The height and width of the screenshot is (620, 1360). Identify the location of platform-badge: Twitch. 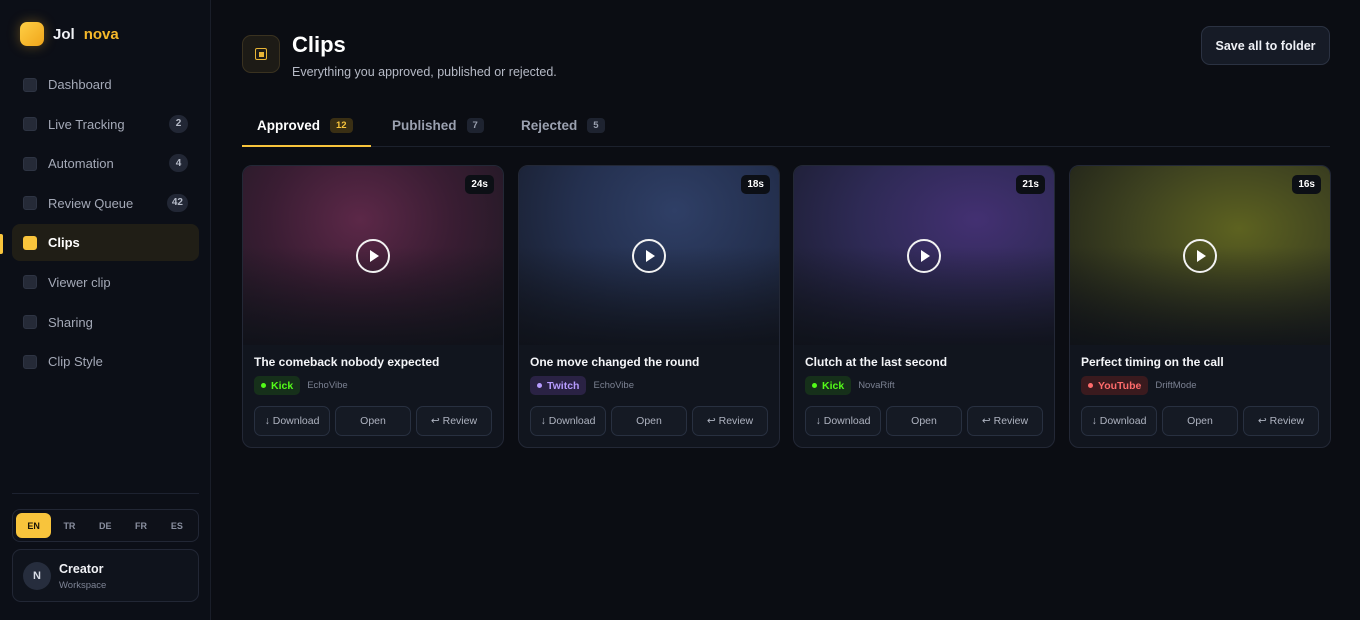
(558, 385).